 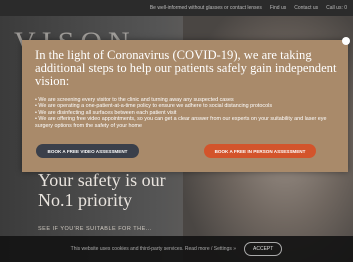 I want to click on topbar-phone: Call us: 0, so click(x=336, y=8).